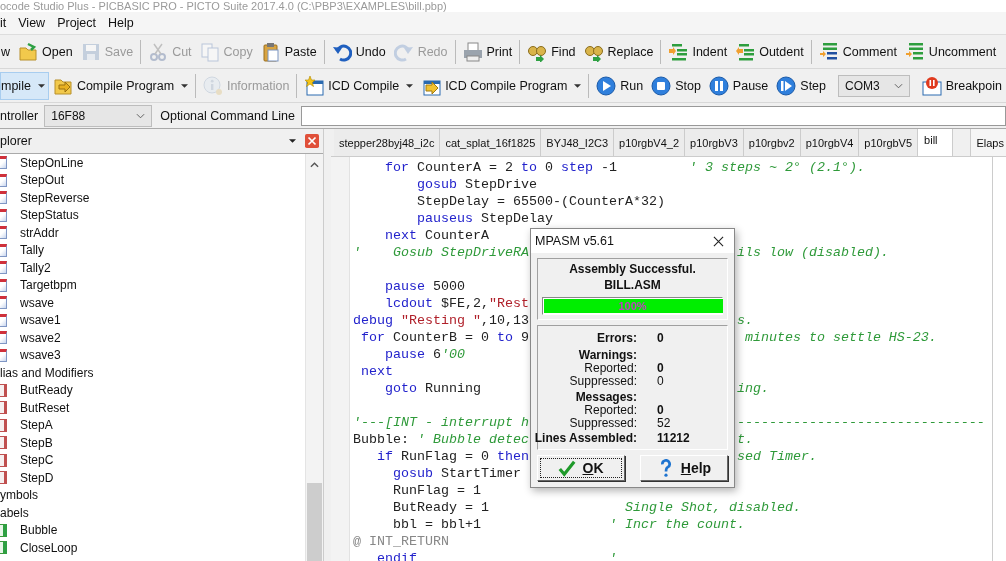 The width and height of the screenshot is (1006, 561). I want to click on progress-reading: 100%, so click(632, 306).